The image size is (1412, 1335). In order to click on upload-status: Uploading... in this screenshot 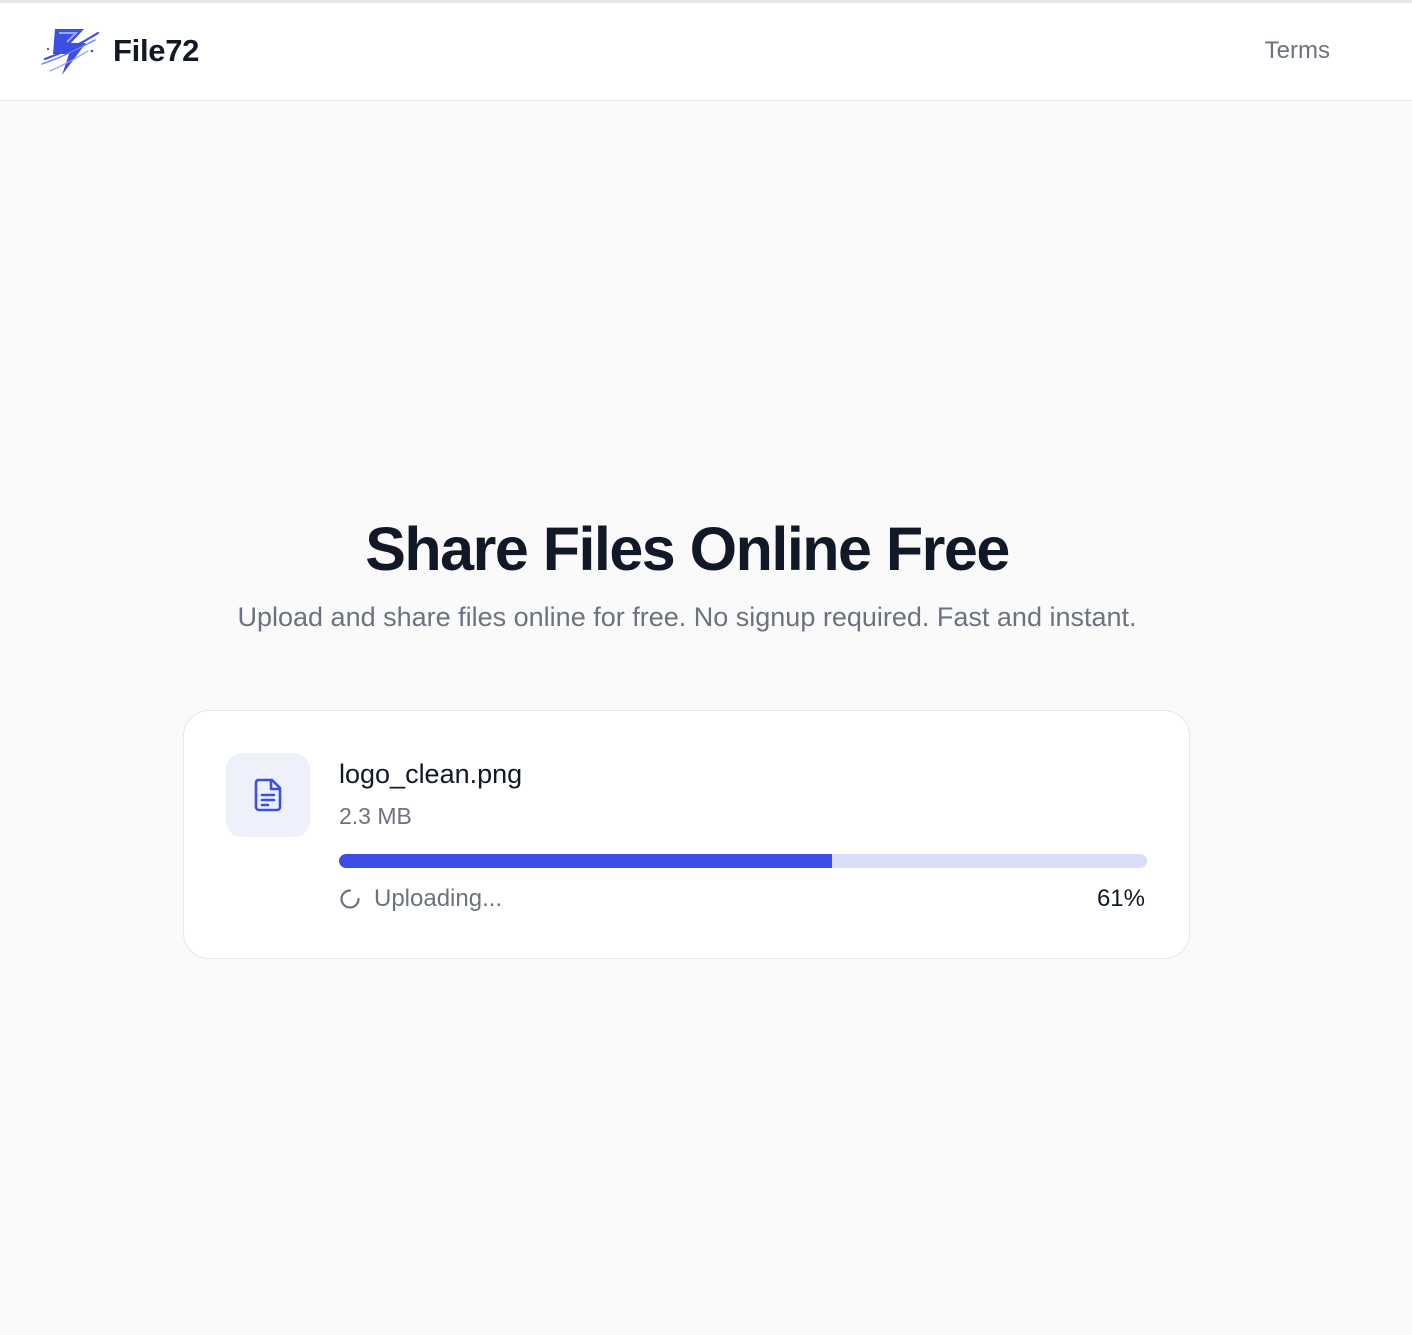, I will do `click(420, 899)`.